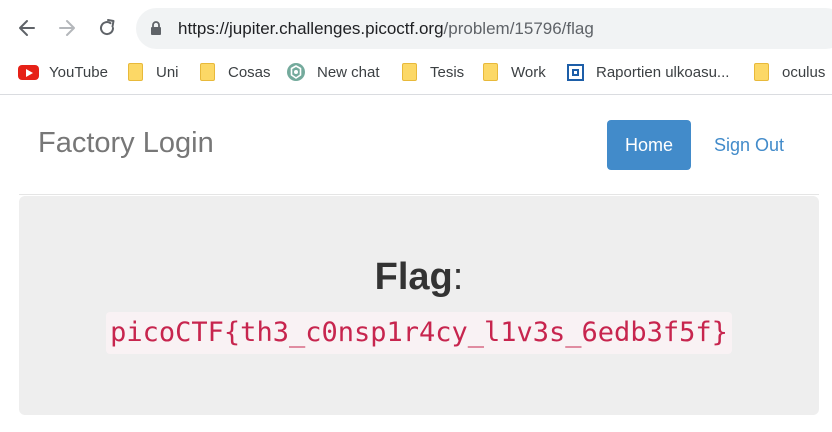 The height and width of the screenshot is (432, 832). What do you see at coordinates (311, 28) in the screenshot?
I see `url-host: https://jupiter.challenges.picoctf.org` at bounding box center [311, 28].